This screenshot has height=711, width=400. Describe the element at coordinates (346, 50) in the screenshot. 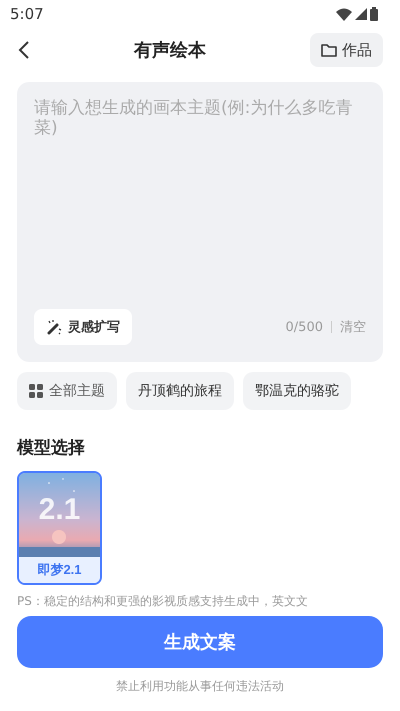

I see `works-button: 作品` at that location.